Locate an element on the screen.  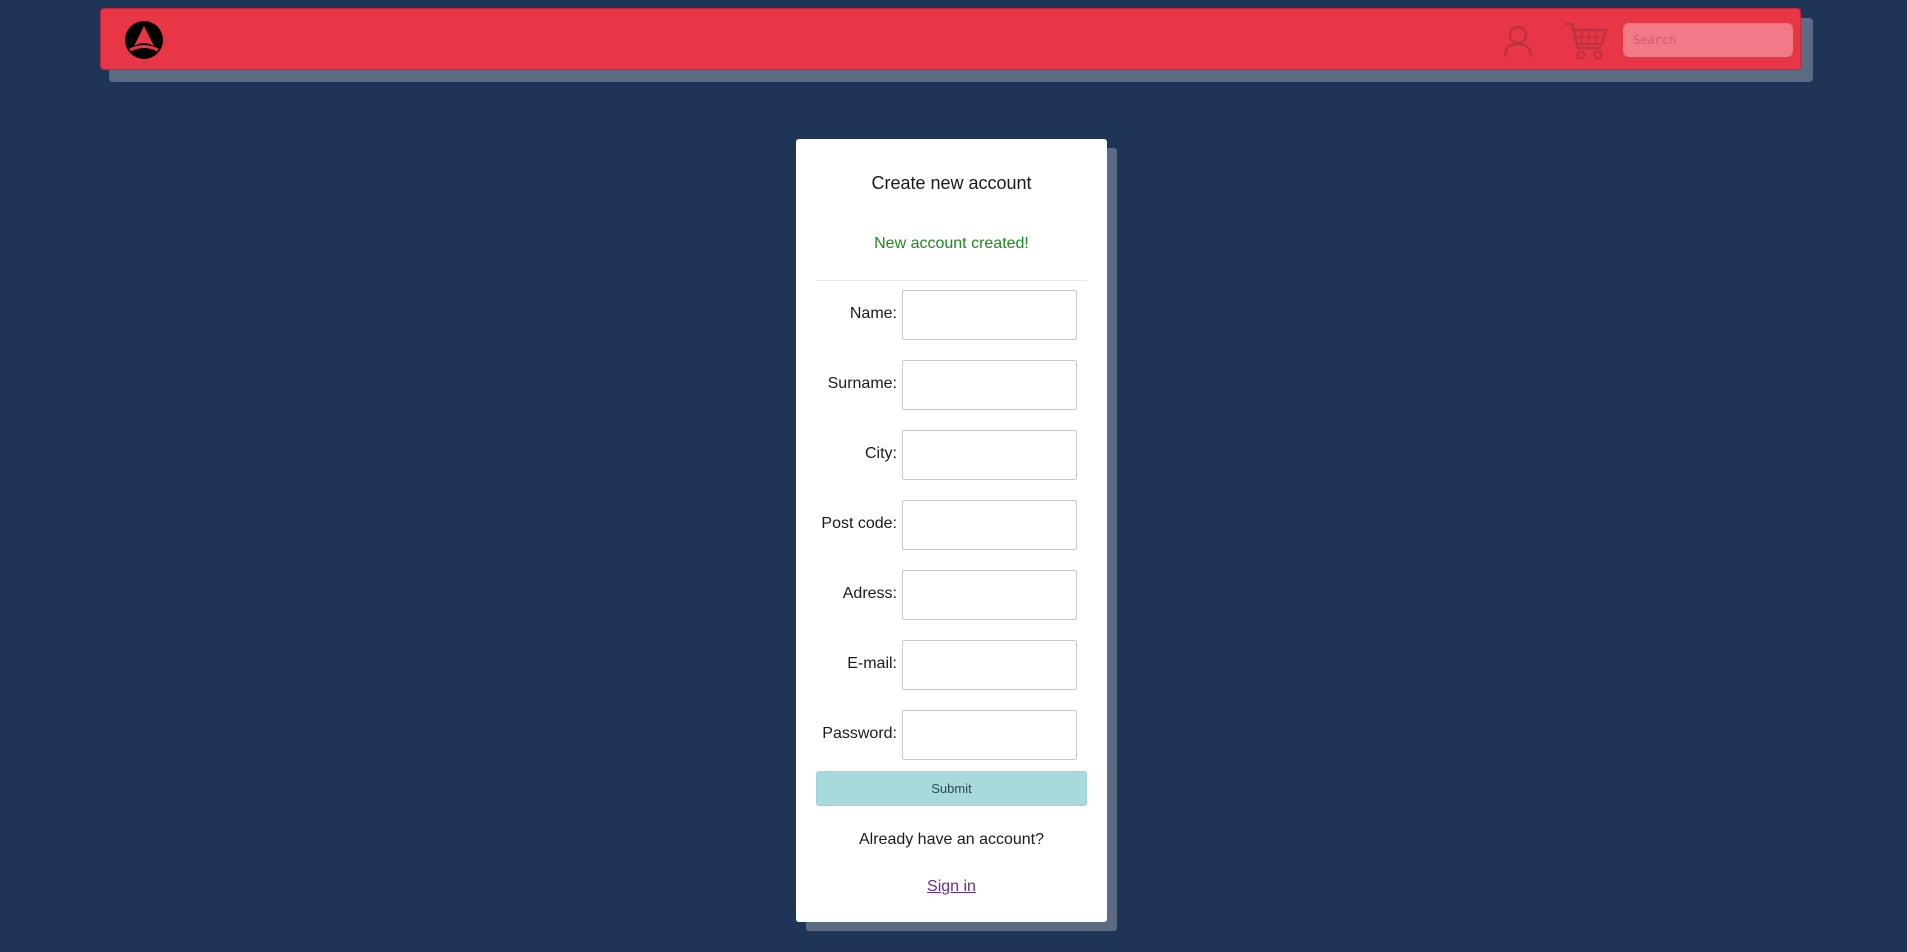
email-label: E-mail: is located at coordinates (872, 663).